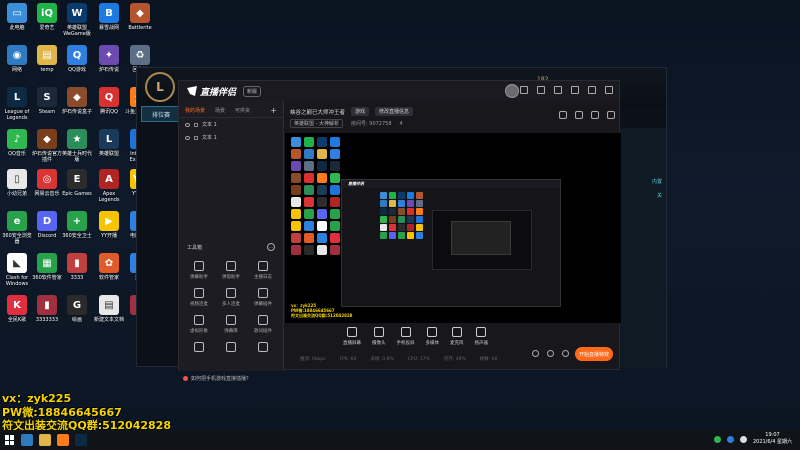  Describe the element at coordinates (457, 336) in the screenshot. I see `source-control: 麦克风` at that location.